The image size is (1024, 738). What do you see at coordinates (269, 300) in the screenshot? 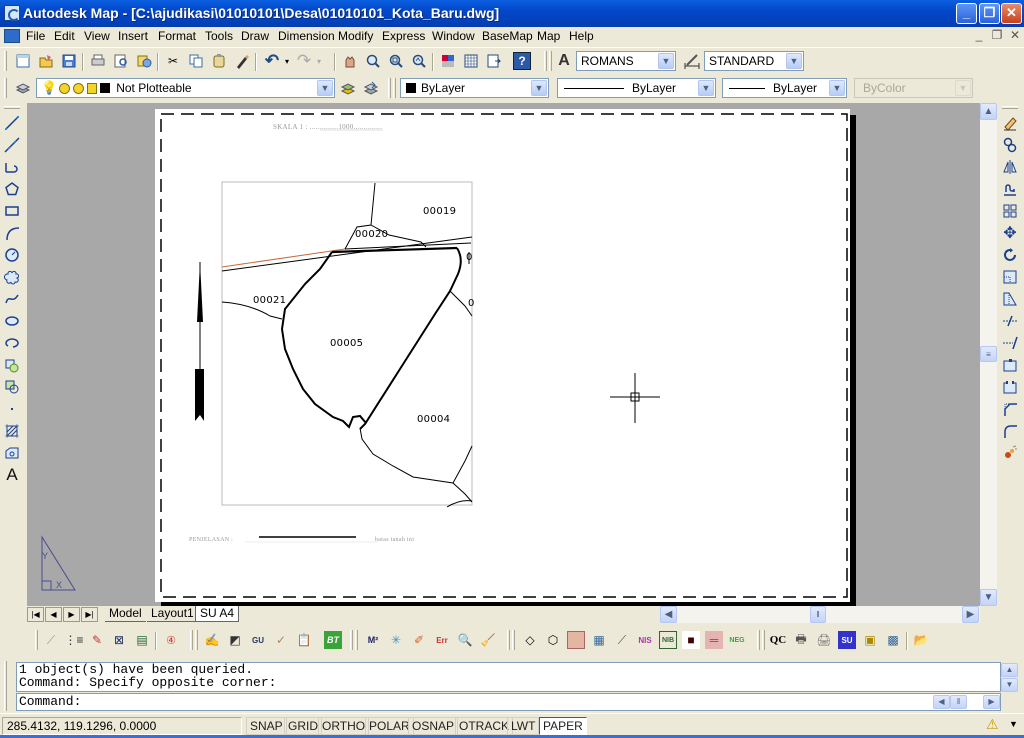
I see `parcel-label: 00021` at bounding box center [269, 300].